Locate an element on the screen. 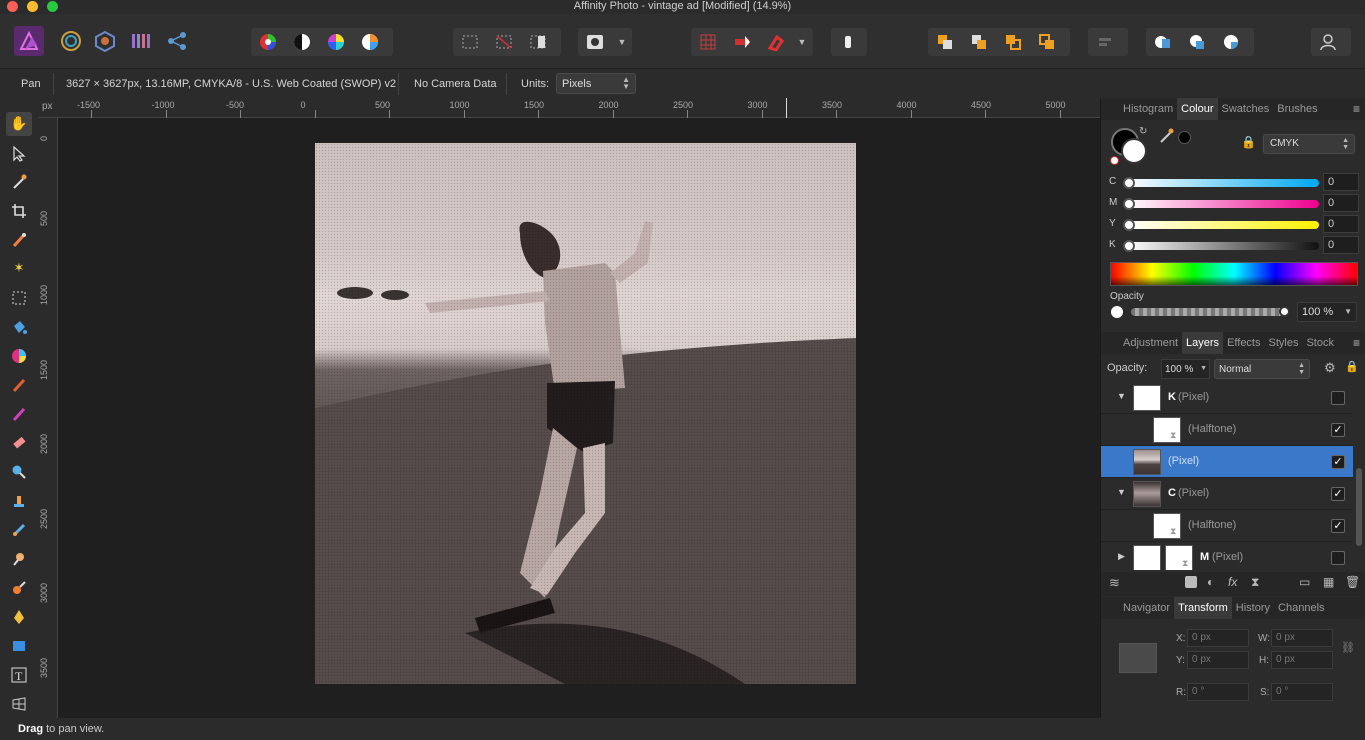 This screenshot has width=1365, height=740. cyan-slider-knob is located at coordinates (1129, 183).